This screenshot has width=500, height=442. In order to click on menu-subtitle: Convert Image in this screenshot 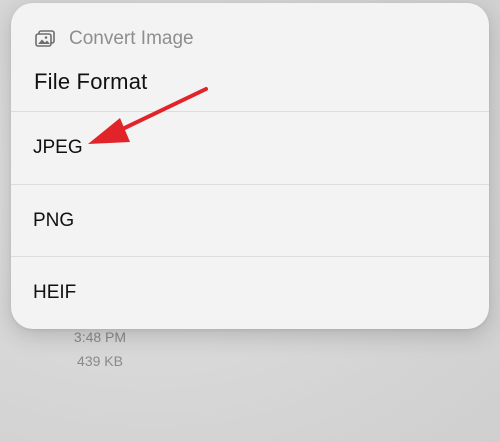, I will do `click(131, 38)`.